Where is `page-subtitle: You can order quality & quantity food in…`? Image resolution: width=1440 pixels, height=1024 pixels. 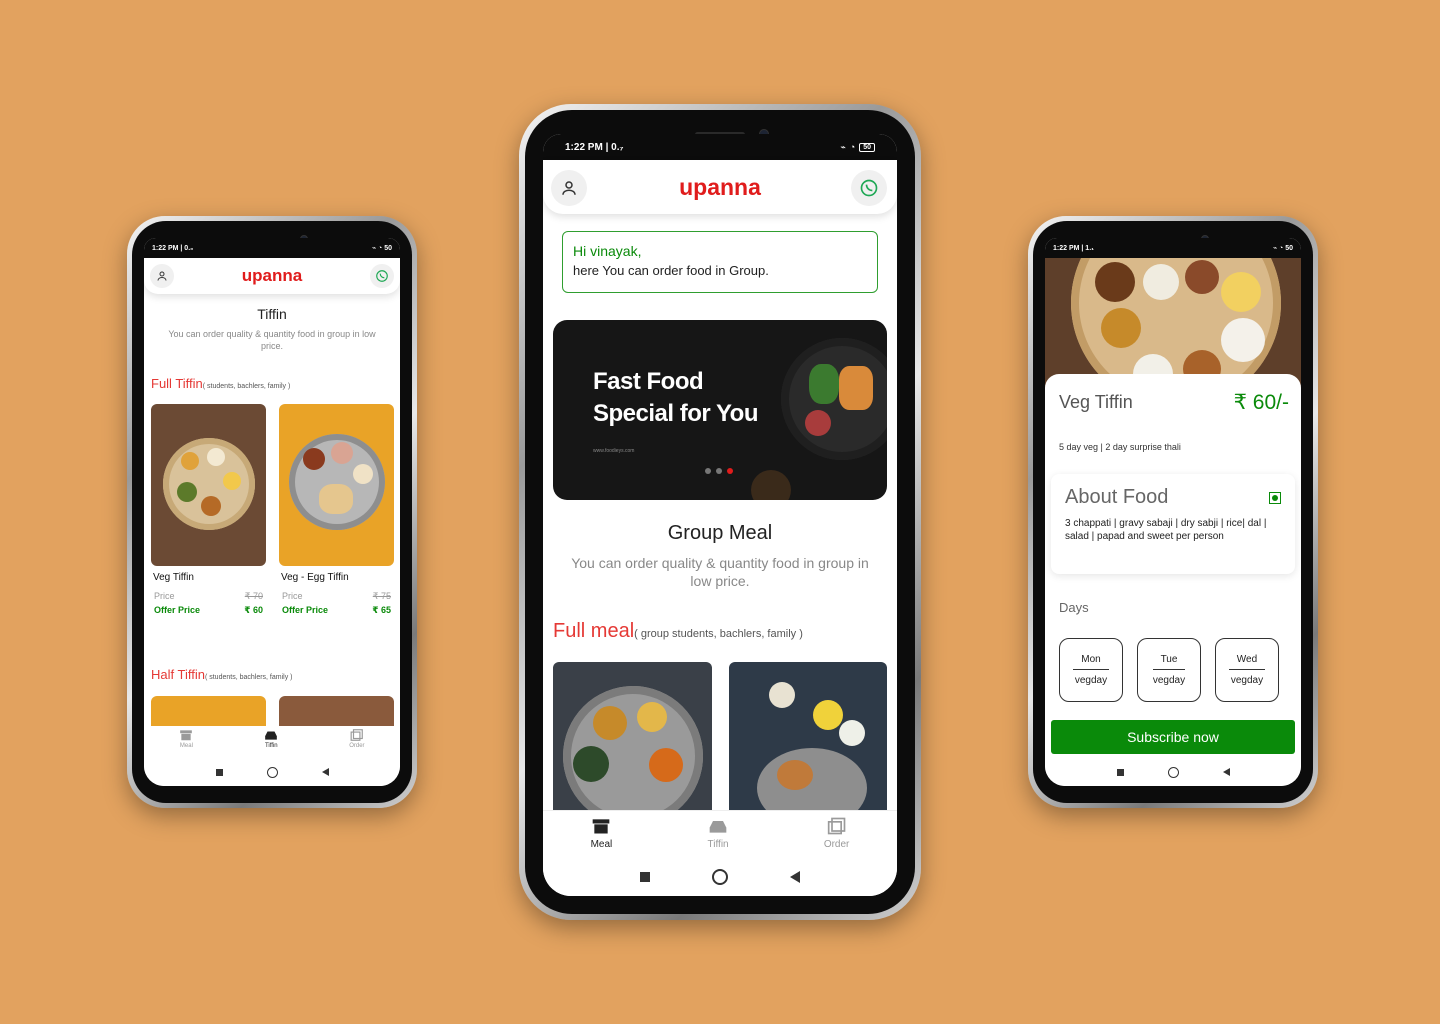
page-subtitle: You can order quality & quantity food in… is located at coordinates (272, 340).